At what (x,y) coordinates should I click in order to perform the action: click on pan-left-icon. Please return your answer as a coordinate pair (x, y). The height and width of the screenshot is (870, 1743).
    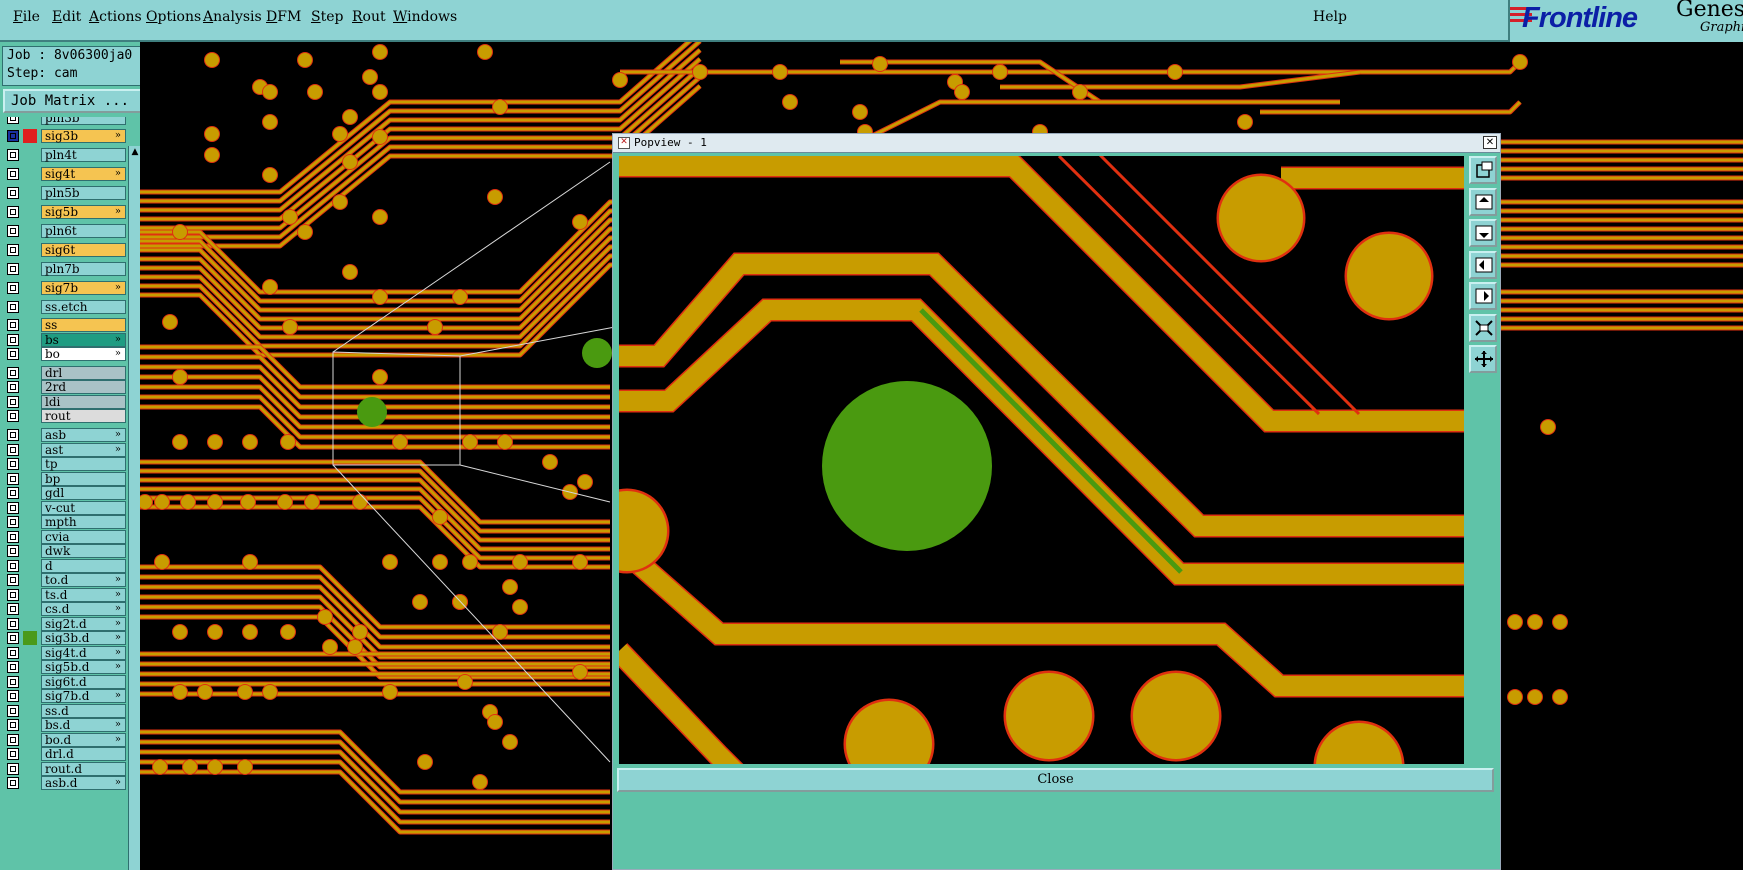
    Looking at the image, I should click on (1483, 264).